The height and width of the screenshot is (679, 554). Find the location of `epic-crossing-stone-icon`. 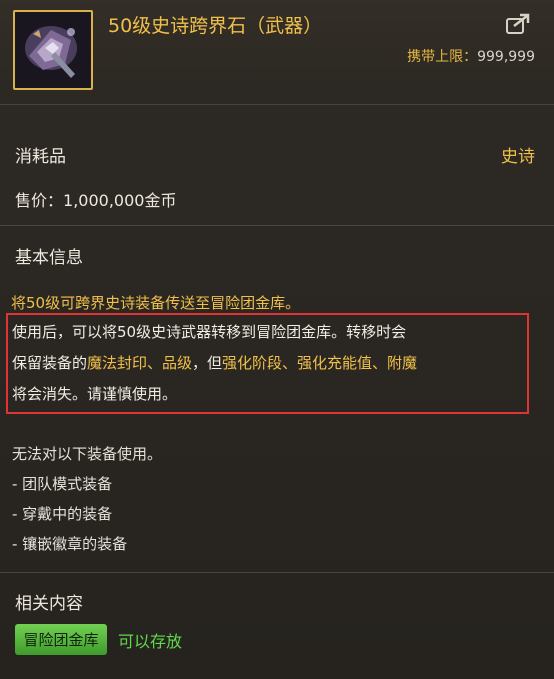

epic-crossing-stone-icon is located at coordinates (53, 50).